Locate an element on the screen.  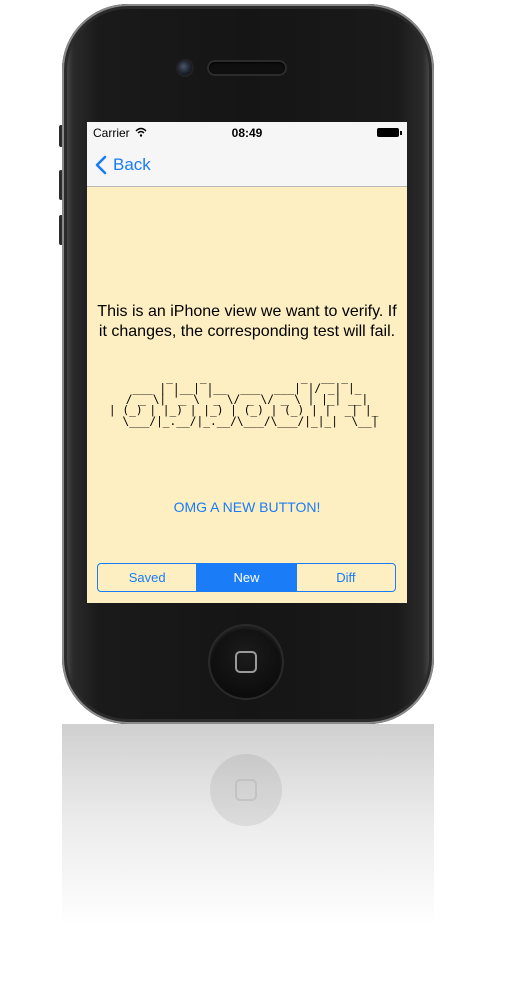
segmented-control: Saved New Diff is located at coordinates (246, 577).